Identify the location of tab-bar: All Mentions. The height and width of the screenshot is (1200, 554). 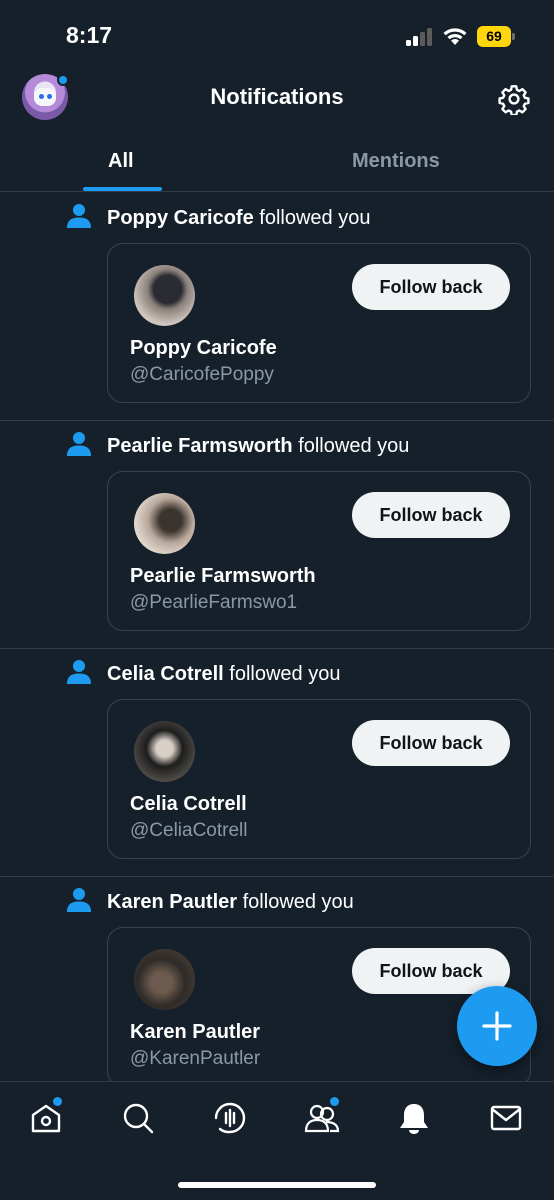
(277, 161).